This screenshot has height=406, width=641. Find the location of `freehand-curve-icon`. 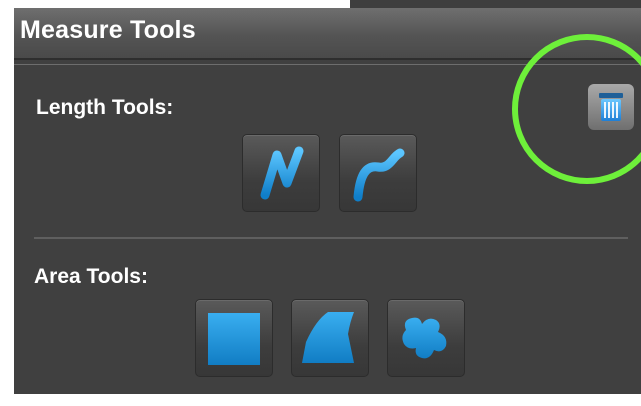

freehand-curve-icon is located at coordinates (379, 175).